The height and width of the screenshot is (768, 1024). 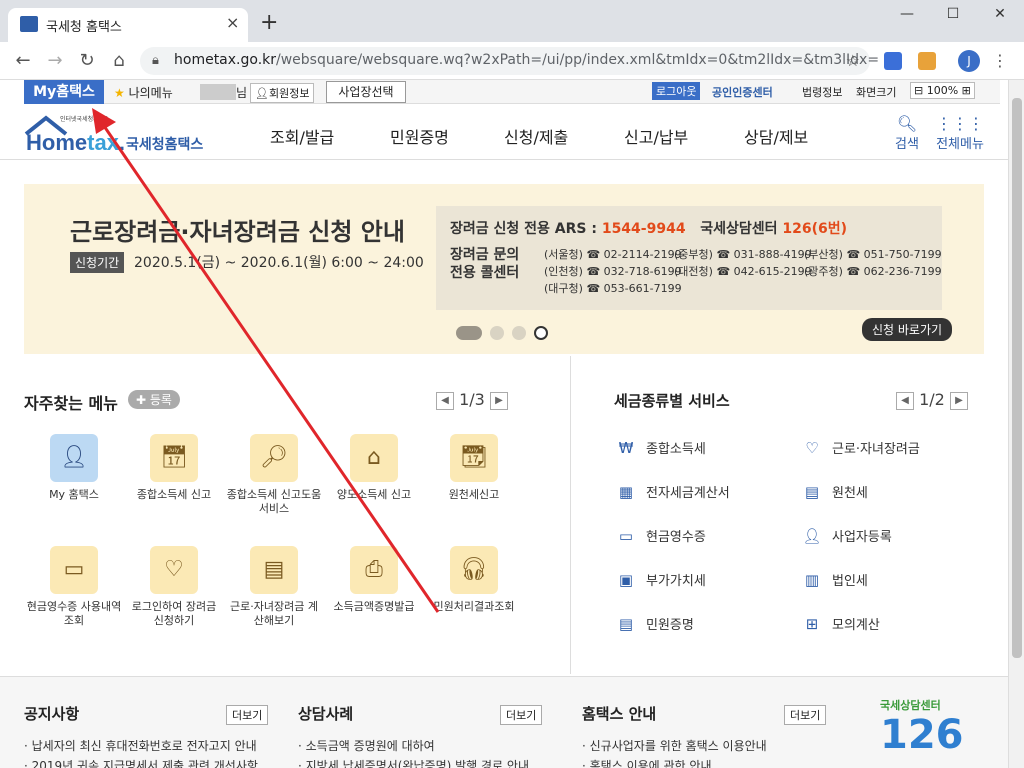 I want to click on fav-item: ▭ 현금영수증 사용내역조회, so click(x=74, y=587).